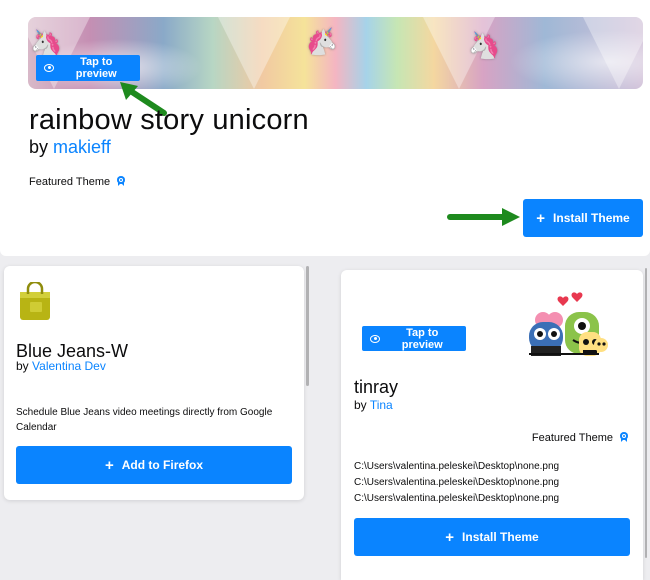 This screenshot has width=650, height=580. What do you see at coordinates (575, 325) in the screenshot?
I see `theme-preview-image` at bounding box center [575, 325].